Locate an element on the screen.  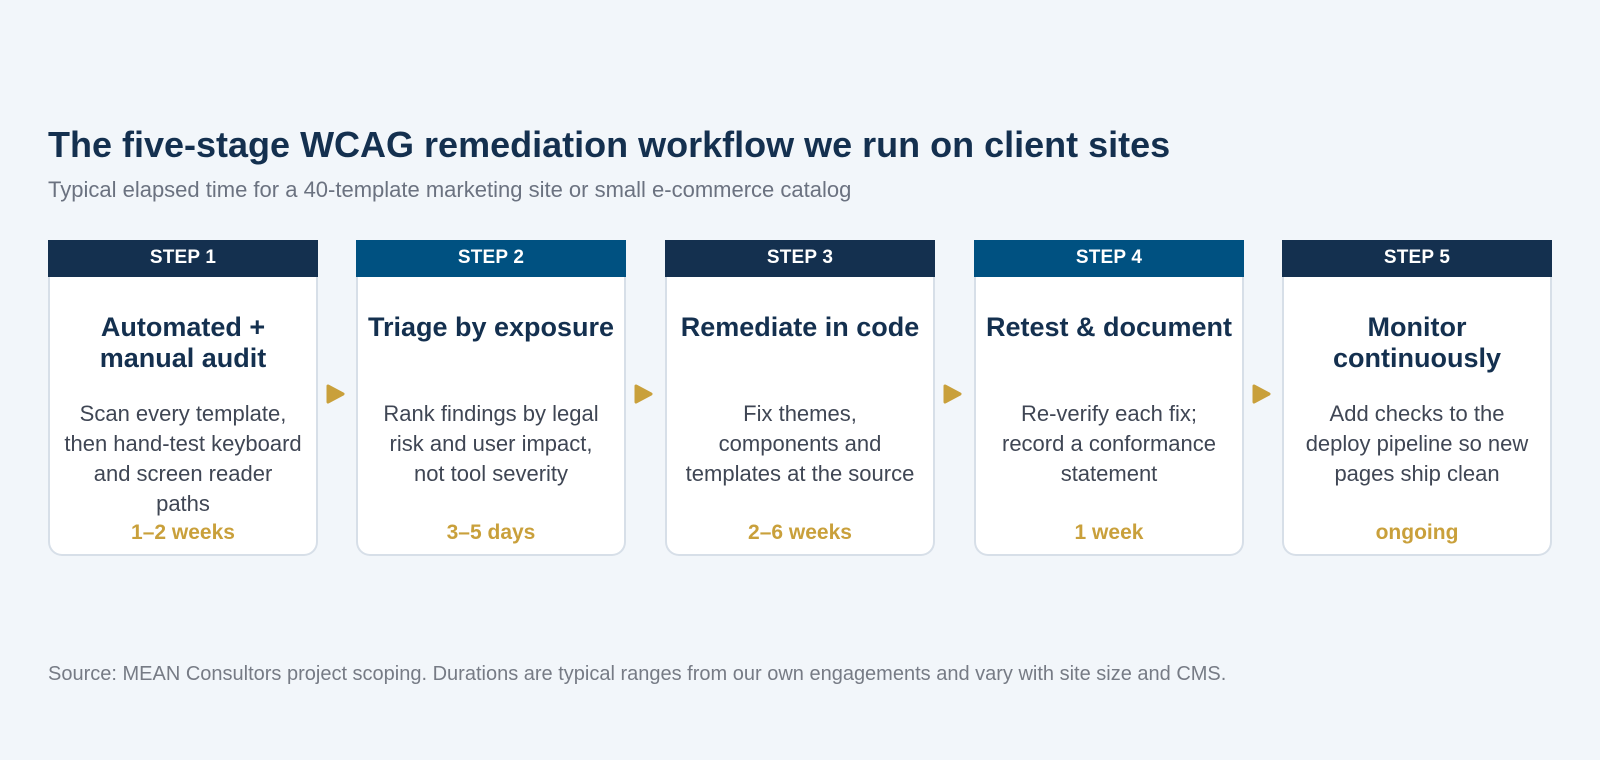
step-label: STEP 4 is located at coordinates (1109, 258).